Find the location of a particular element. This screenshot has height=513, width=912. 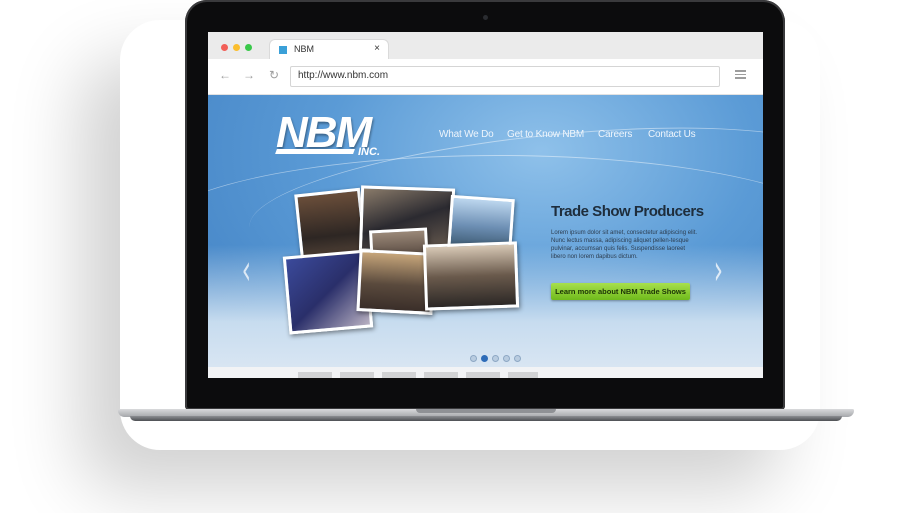

nbm-logo: NBM INC. is located at coordinates (330, 137).